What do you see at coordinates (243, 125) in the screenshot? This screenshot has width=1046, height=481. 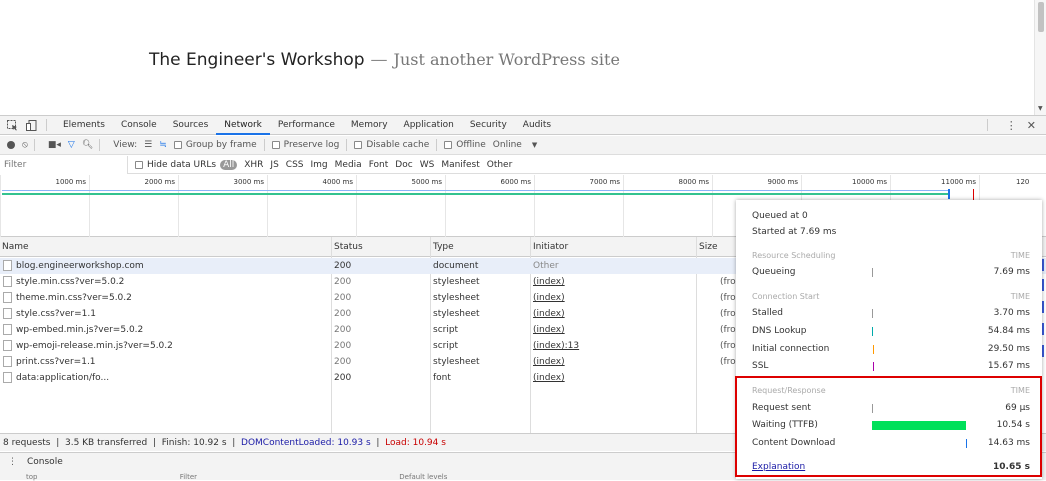 I see `tab-network: Network` at bounding box center [243, 125].